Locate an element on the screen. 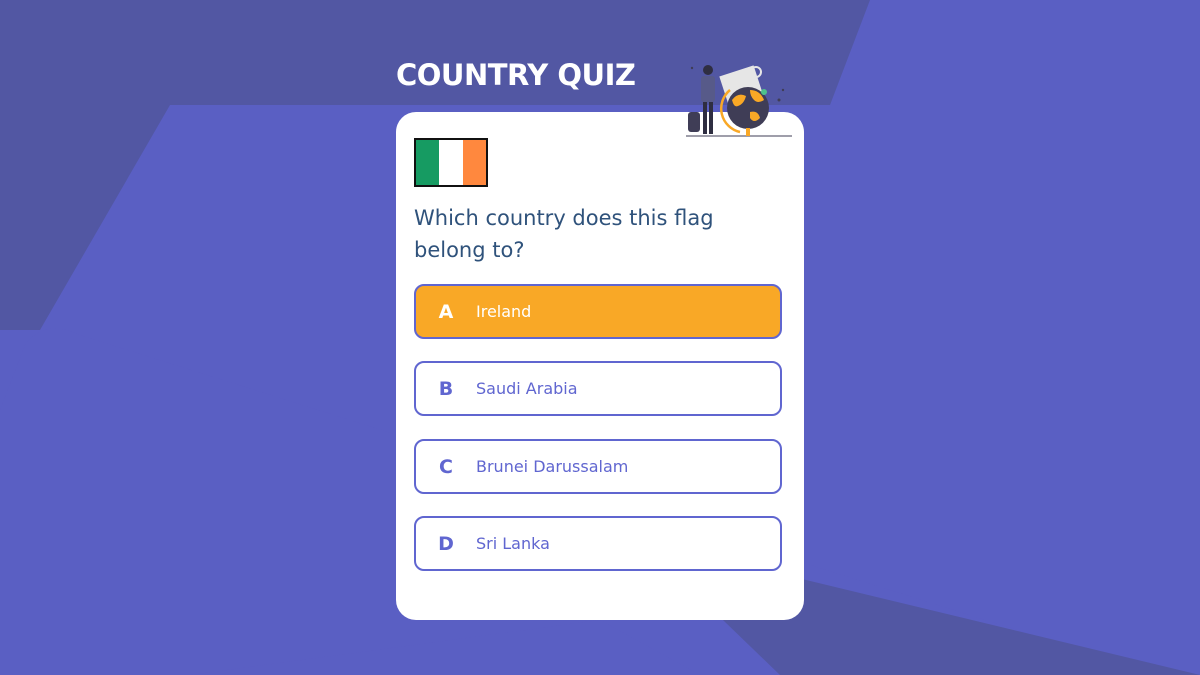  traveler-globe-illustration-icon is located at coordinates (739, 101).